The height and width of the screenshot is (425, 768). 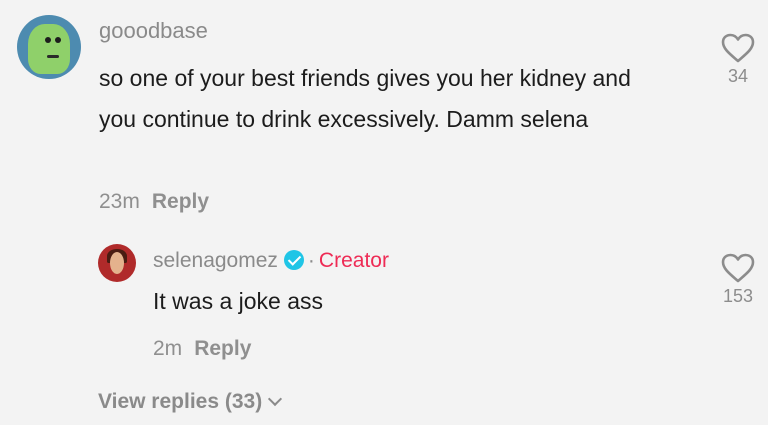 I want to click on comment-meta: 23m Reply, so click(x=154, y=202).